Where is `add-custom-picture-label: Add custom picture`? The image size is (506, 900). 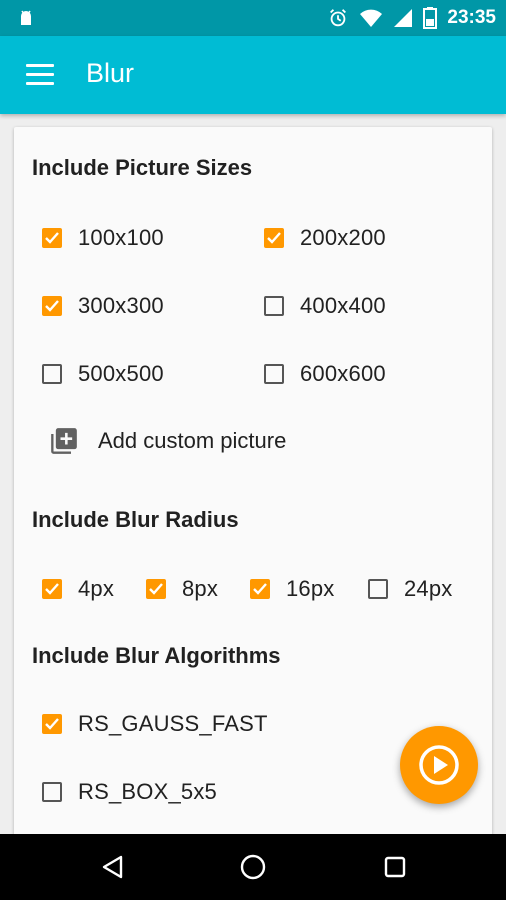
add-custom-picture-label: Add custom picture is located at coordinates (192, 440).